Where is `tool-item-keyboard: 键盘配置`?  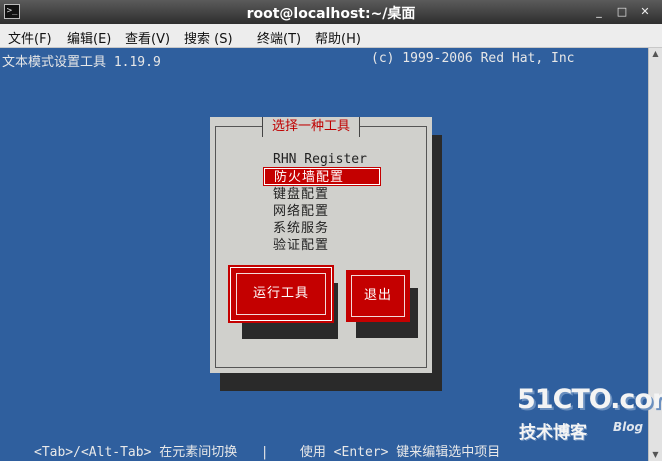 tool-item-keyboard: 键盘配置 is located at coordinates (301, 194).